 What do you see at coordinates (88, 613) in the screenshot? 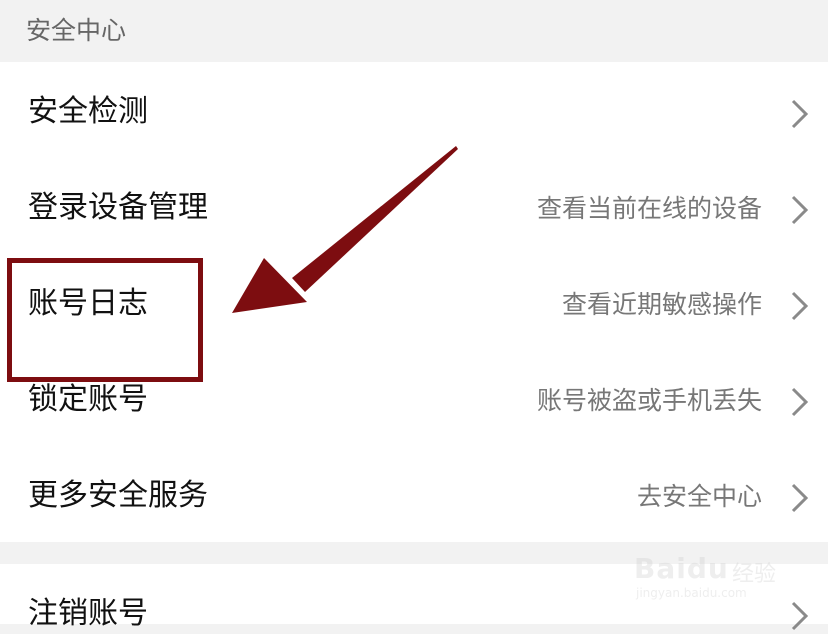
I see `row-label: 注销账号` at bounding box center [88, 613].